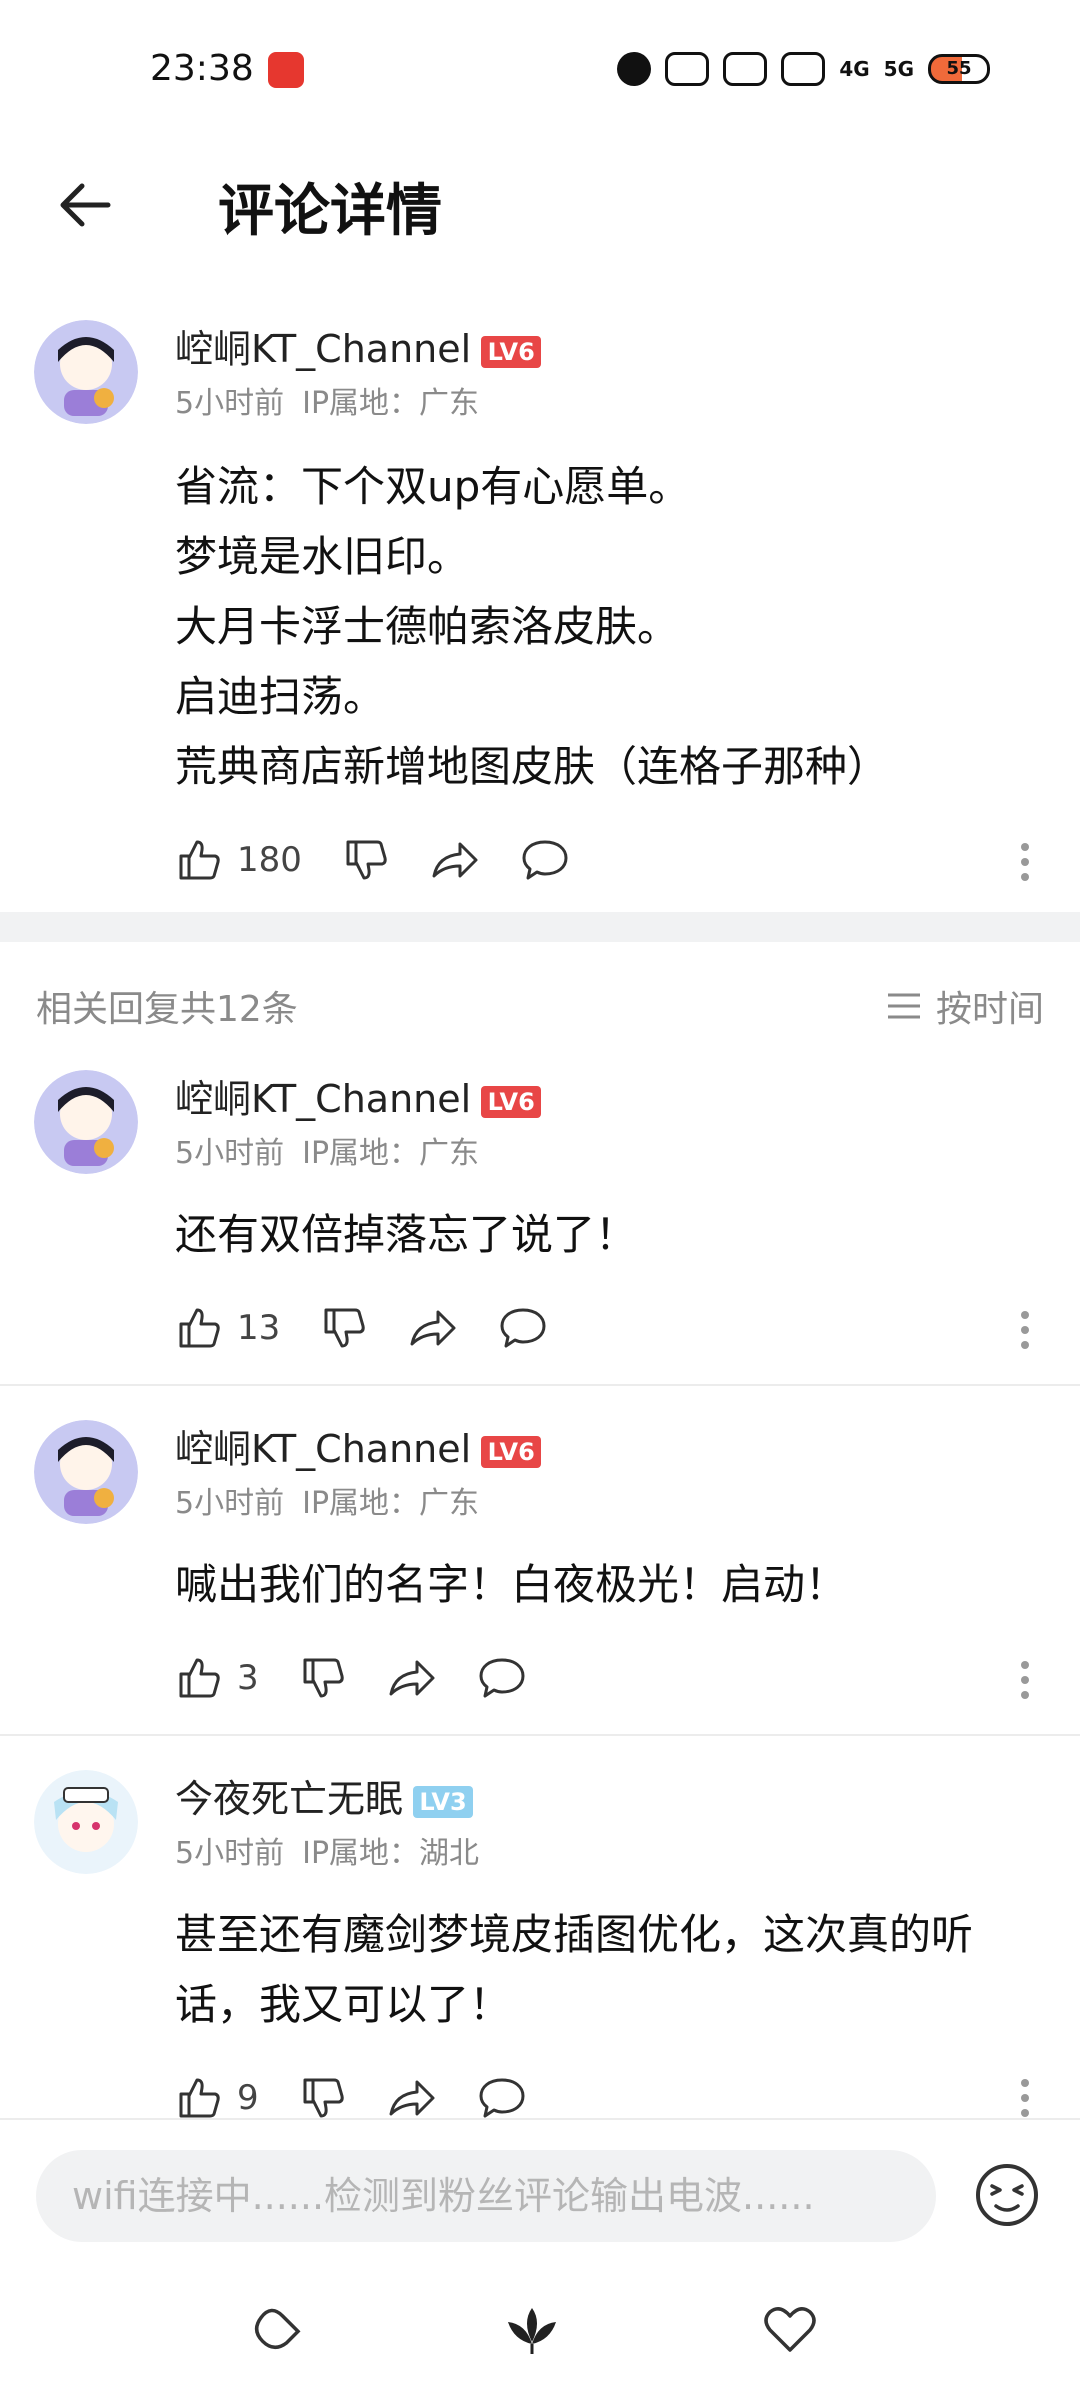  I want to click on sort-button: 按时间, so click(965, 1006).